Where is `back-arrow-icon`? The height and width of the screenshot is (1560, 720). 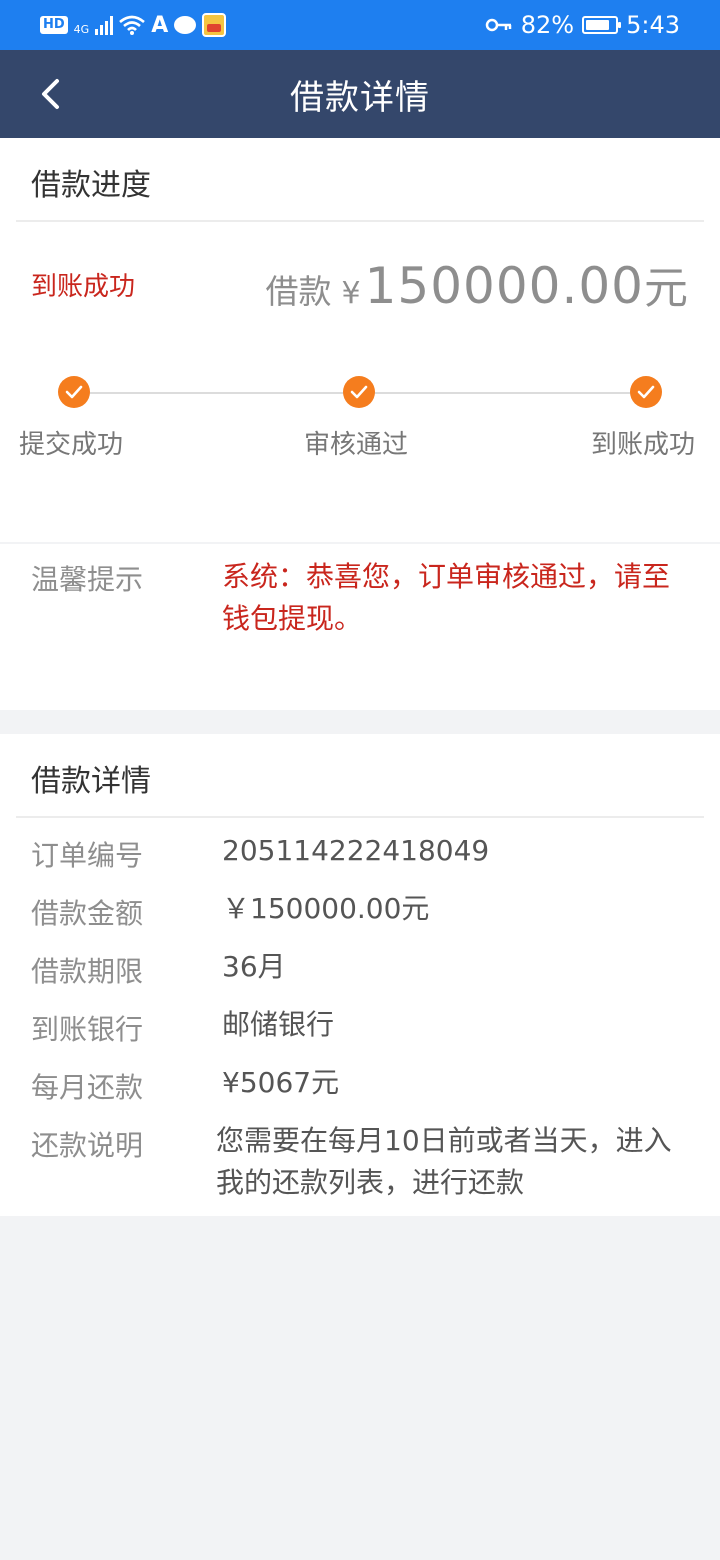 back-arrow-icon is located at coordinates (50, 94).